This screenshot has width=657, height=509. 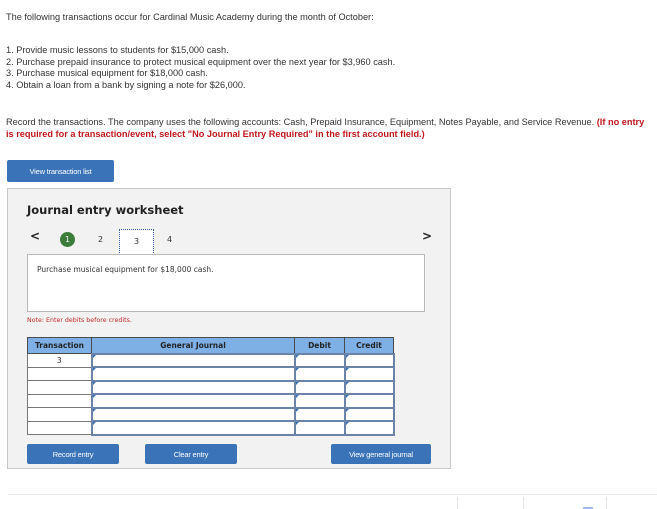 What do you see at coordinates (169, 239) in the screenshot?
I see `step-4: 4` at bounding box center [169, 239].